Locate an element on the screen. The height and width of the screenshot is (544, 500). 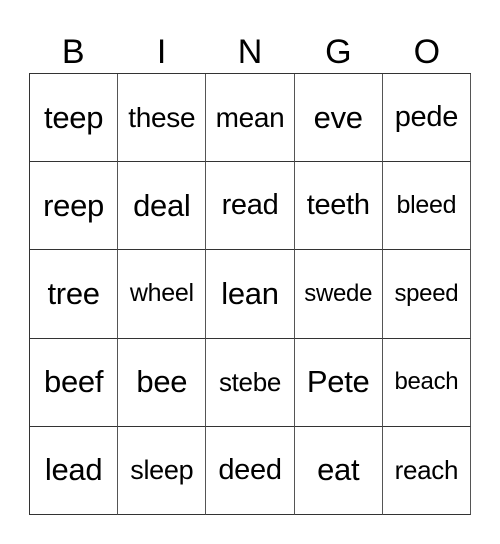
bingo-cell: speed is located at coordinates (426, 294).